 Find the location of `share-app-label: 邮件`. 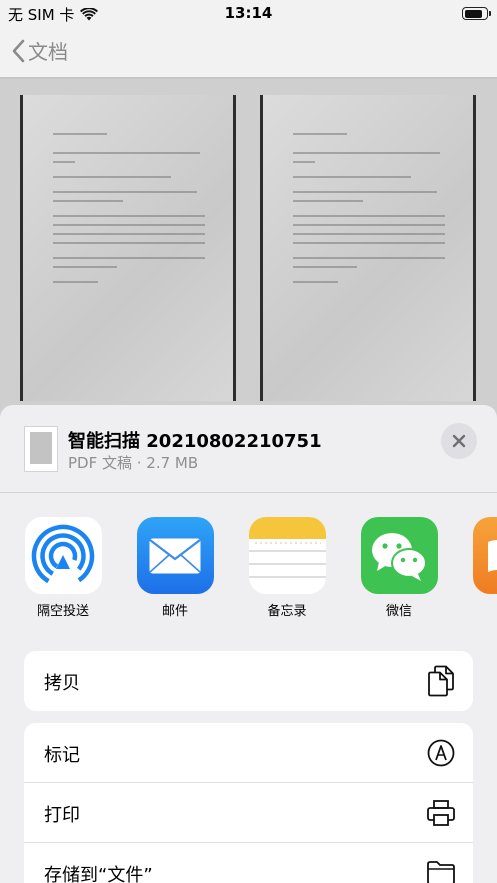

share-app-label: 邮件 is located at coordinates (174, 611).